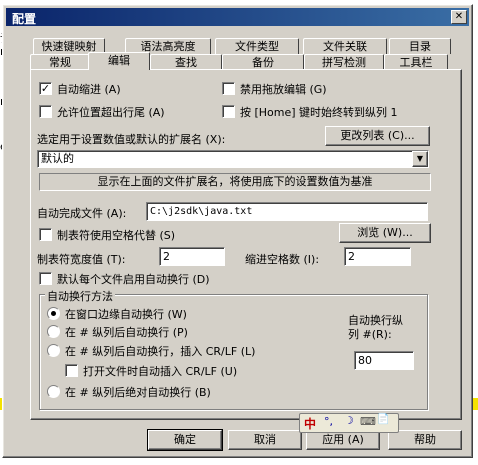 This screenshot has width=478, height=465. I want to click on help-button: 帮助, so click(425, 440).